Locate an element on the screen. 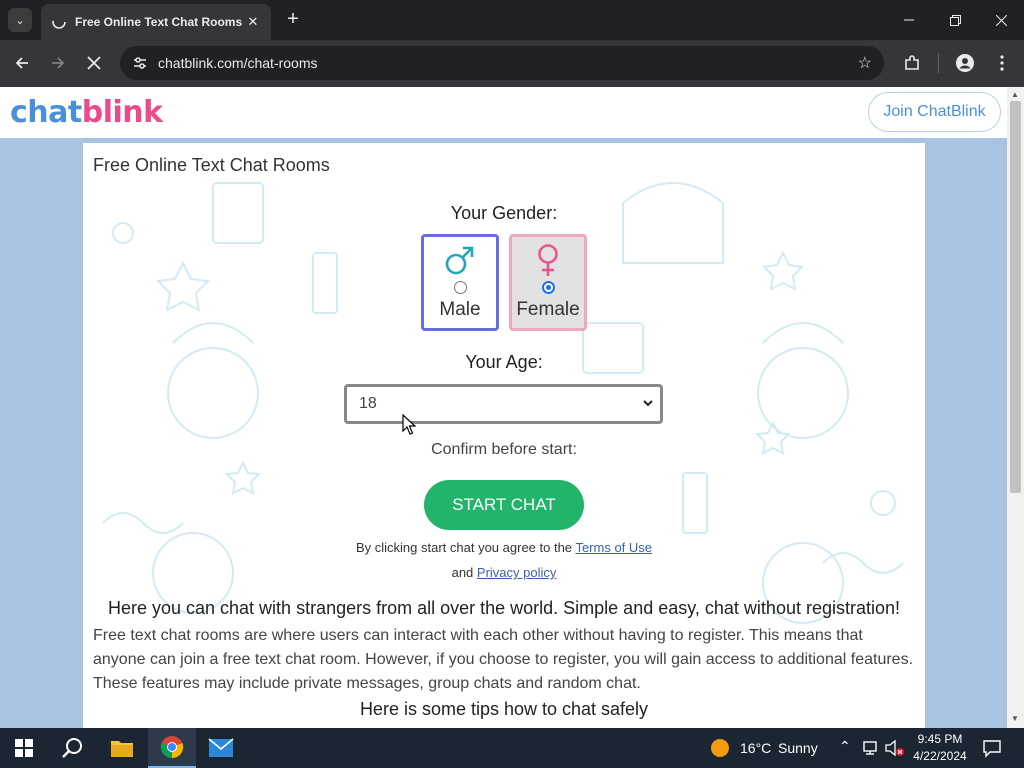 The width and height of the screenshot is (1024, 768). windows-taskbar: 16°C Sunny ⌃ 9:45 PM 4/22/2024 is located at coordinates (512, 748).